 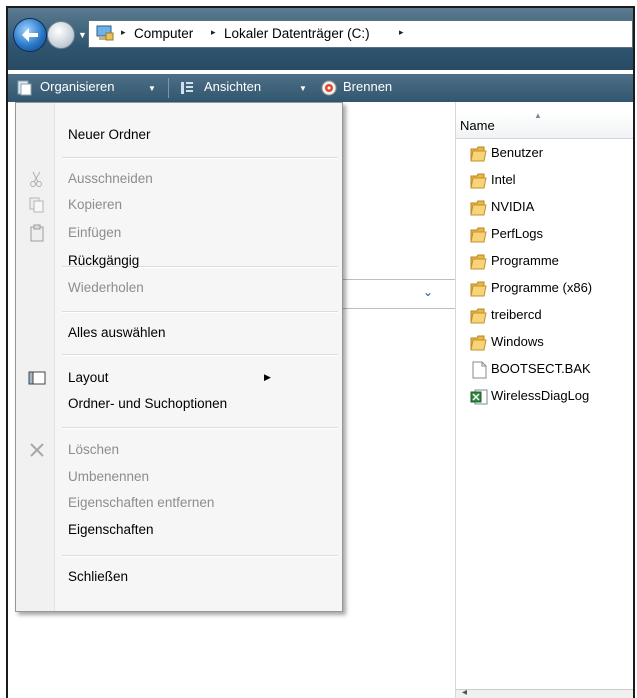 I want to click on organize-icon, so click(x=24, y=88).